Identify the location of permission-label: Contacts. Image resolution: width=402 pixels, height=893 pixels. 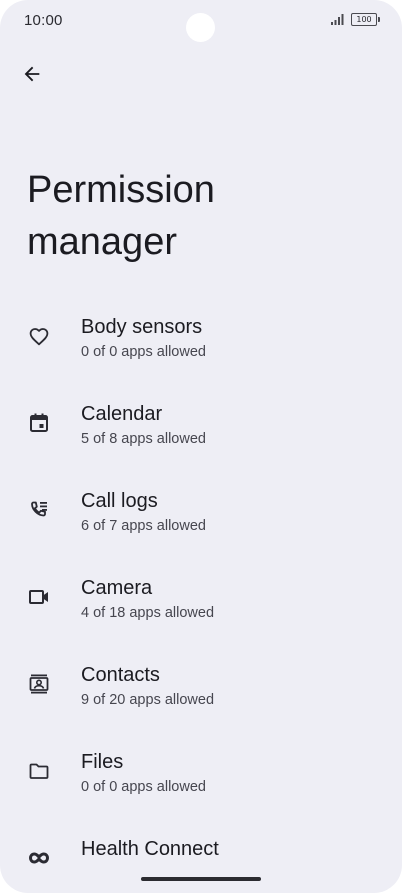
(120, 675).